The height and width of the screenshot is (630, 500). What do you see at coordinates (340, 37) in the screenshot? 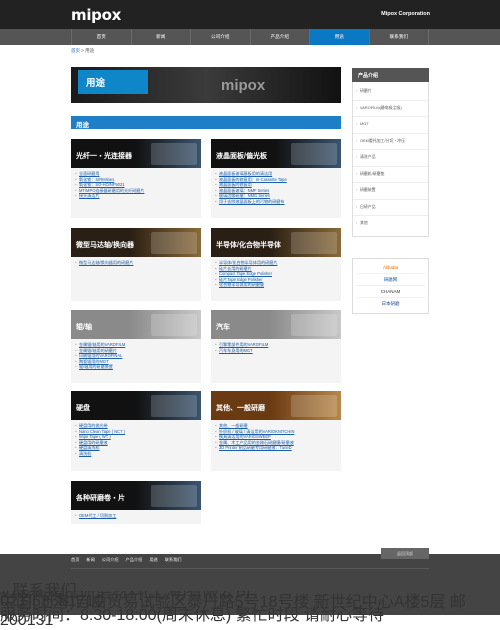
I see `nav-applications: 用途` at bounding box center [340, 37].